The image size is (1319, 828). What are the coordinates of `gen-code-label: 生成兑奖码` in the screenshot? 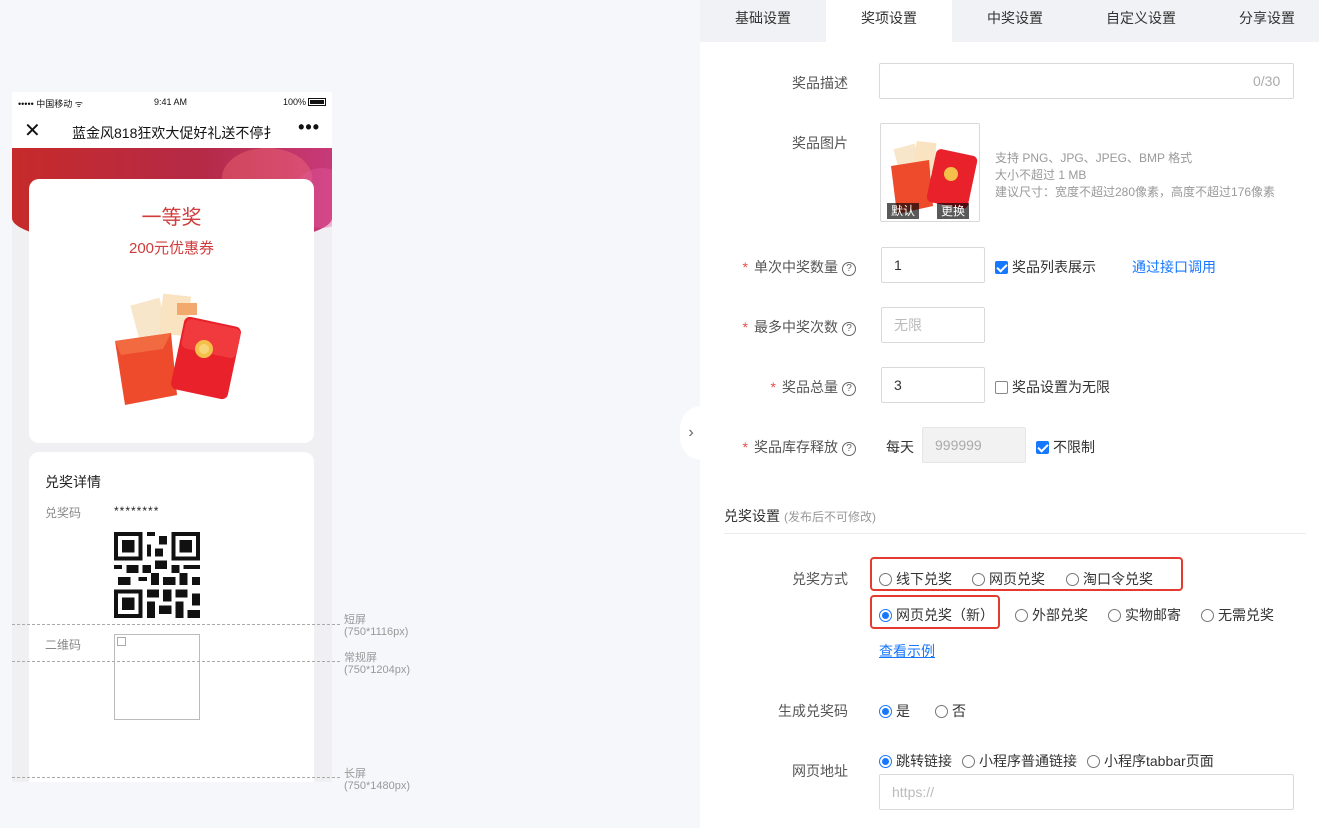 It's located at (813, 711).